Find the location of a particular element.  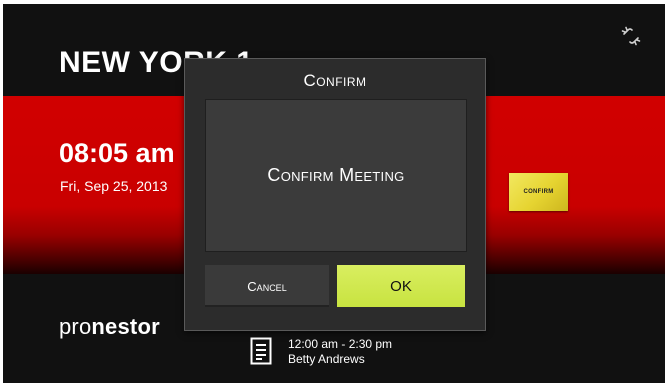

broken-link-icon is located at coordinates (631, 36).